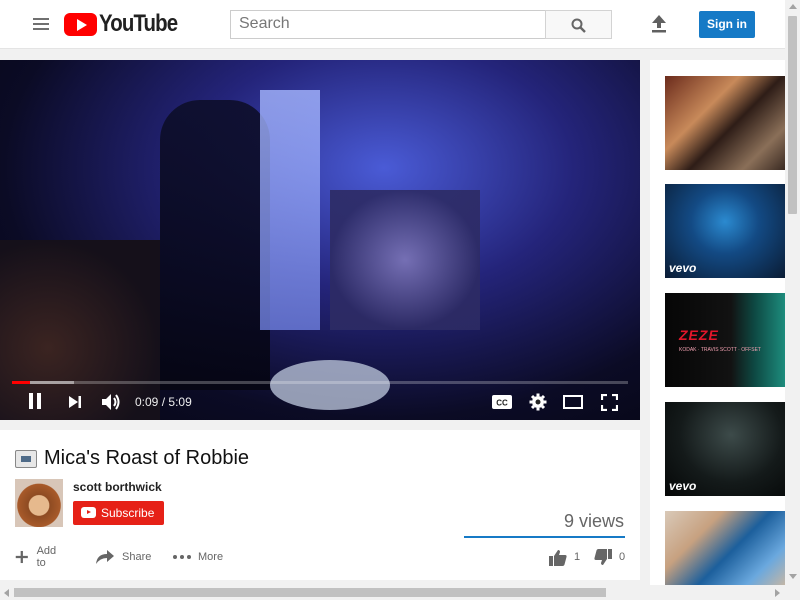 This screenshot has width=800, height=600. Describe the element at coordinates (727, 24) in the screenshot. I see `signin-button: Sign in` at that location.